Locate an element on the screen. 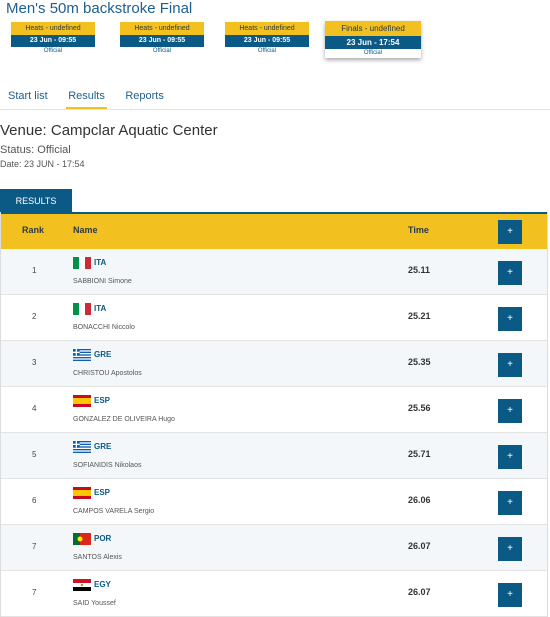  time-cell: 25.35 is located at coordinates (419, 362).